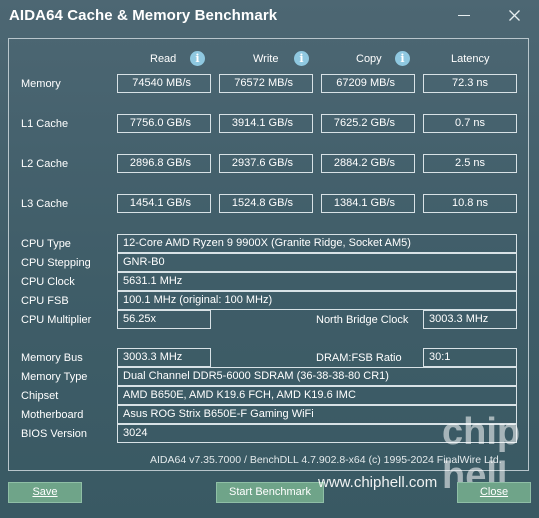 The height and width of the screenshot is (518, 539). I want to click on l1-write-value: 3914.1 GB/s, so click(266, 123).